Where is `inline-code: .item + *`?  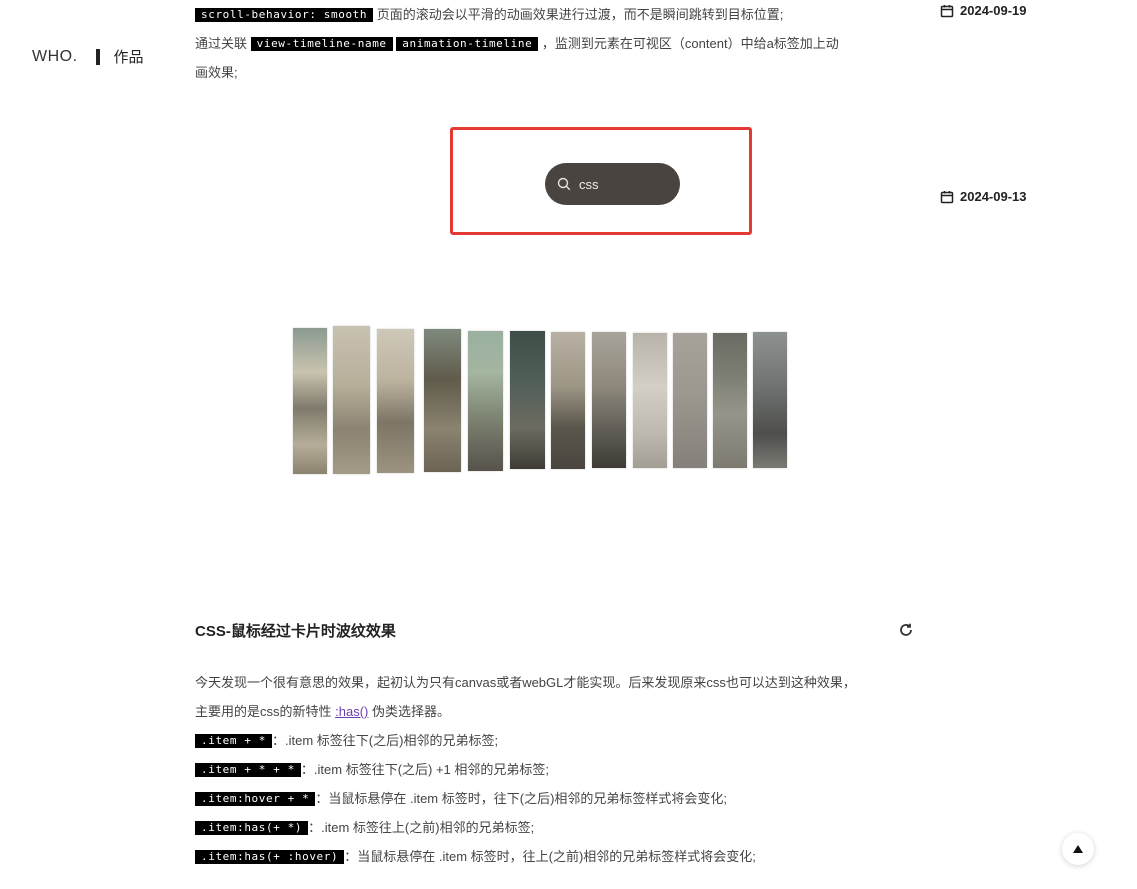 inline-code: .item + * is located at coordinates (234, 741).